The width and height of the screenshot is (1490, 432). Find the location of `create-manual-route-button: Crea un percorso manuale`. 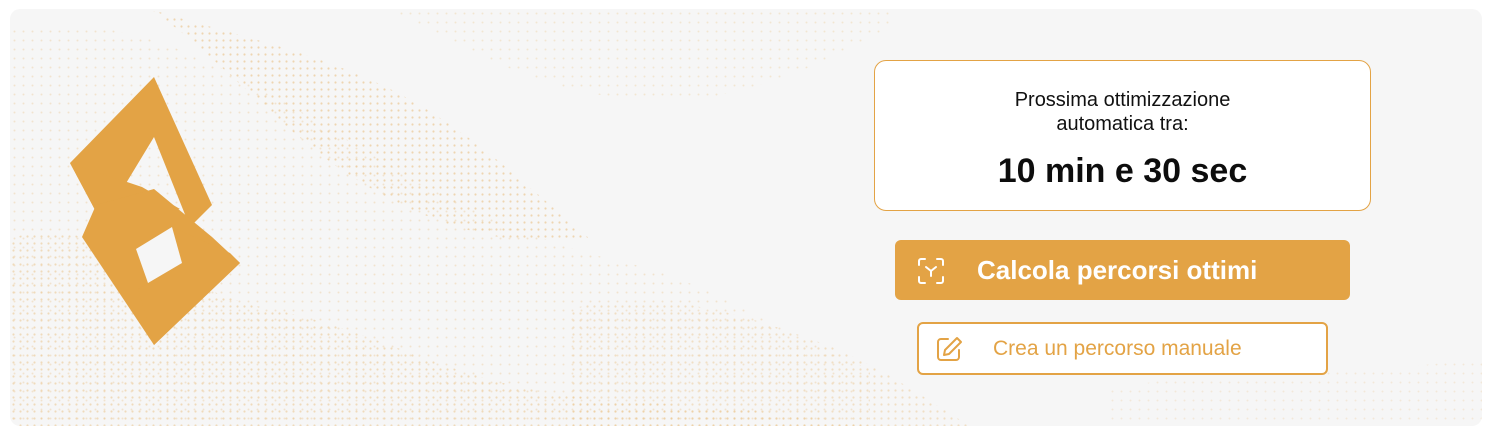

create-manual-route-button: Crea un percorso manuale is located at coordinates (1122, 348).